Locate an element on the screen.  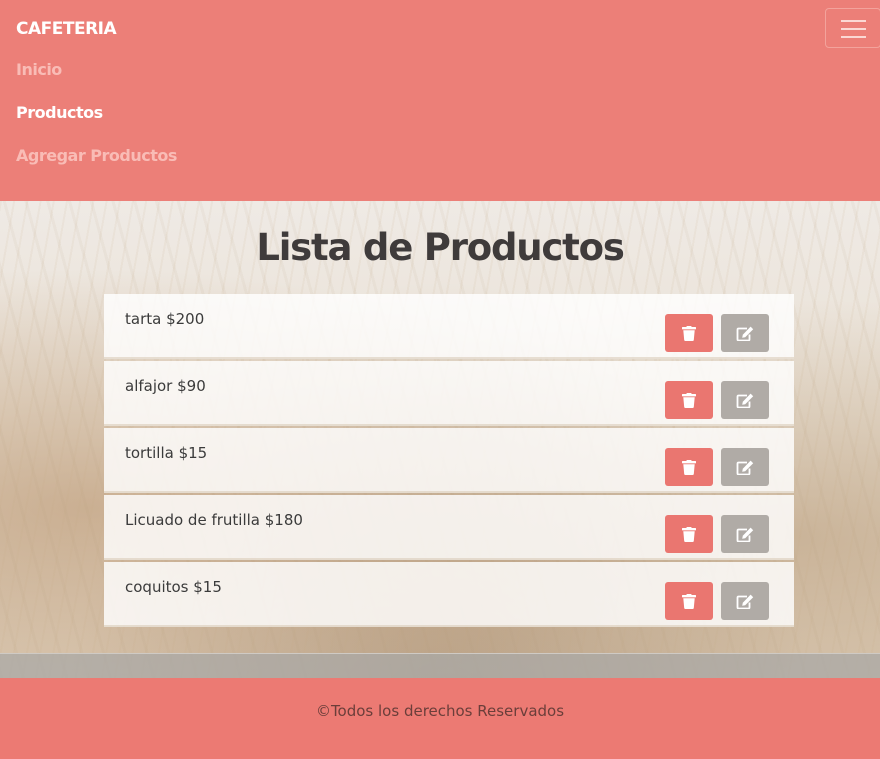
list-item: Licuado de frutilla $180 is located at coordinates (449, 527).